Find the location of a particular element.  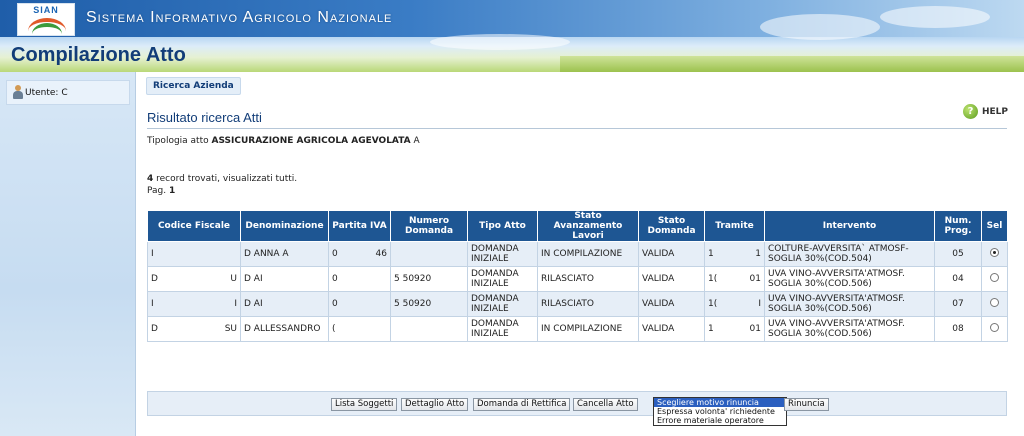

col-num-prog: Num. Prog. is located at coordinates (958, 226).